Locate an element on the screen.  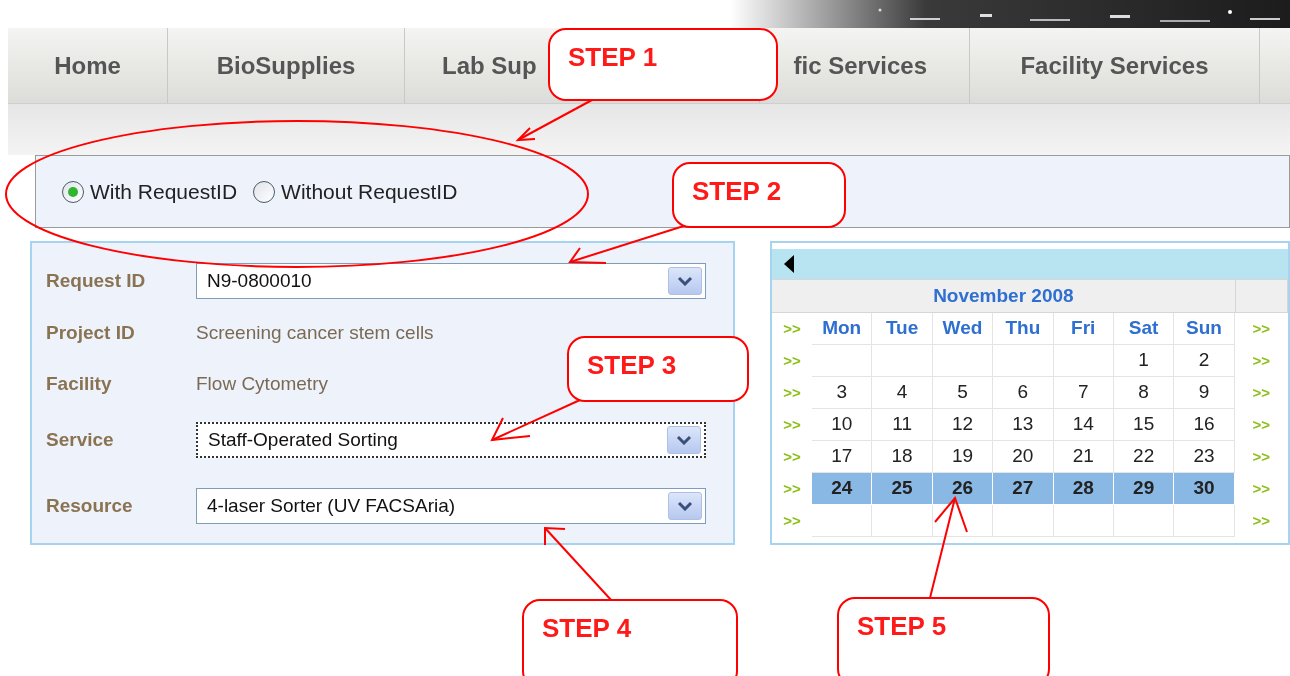
dropdown-field: N9-0800010 is located at coordinates (451, 281).